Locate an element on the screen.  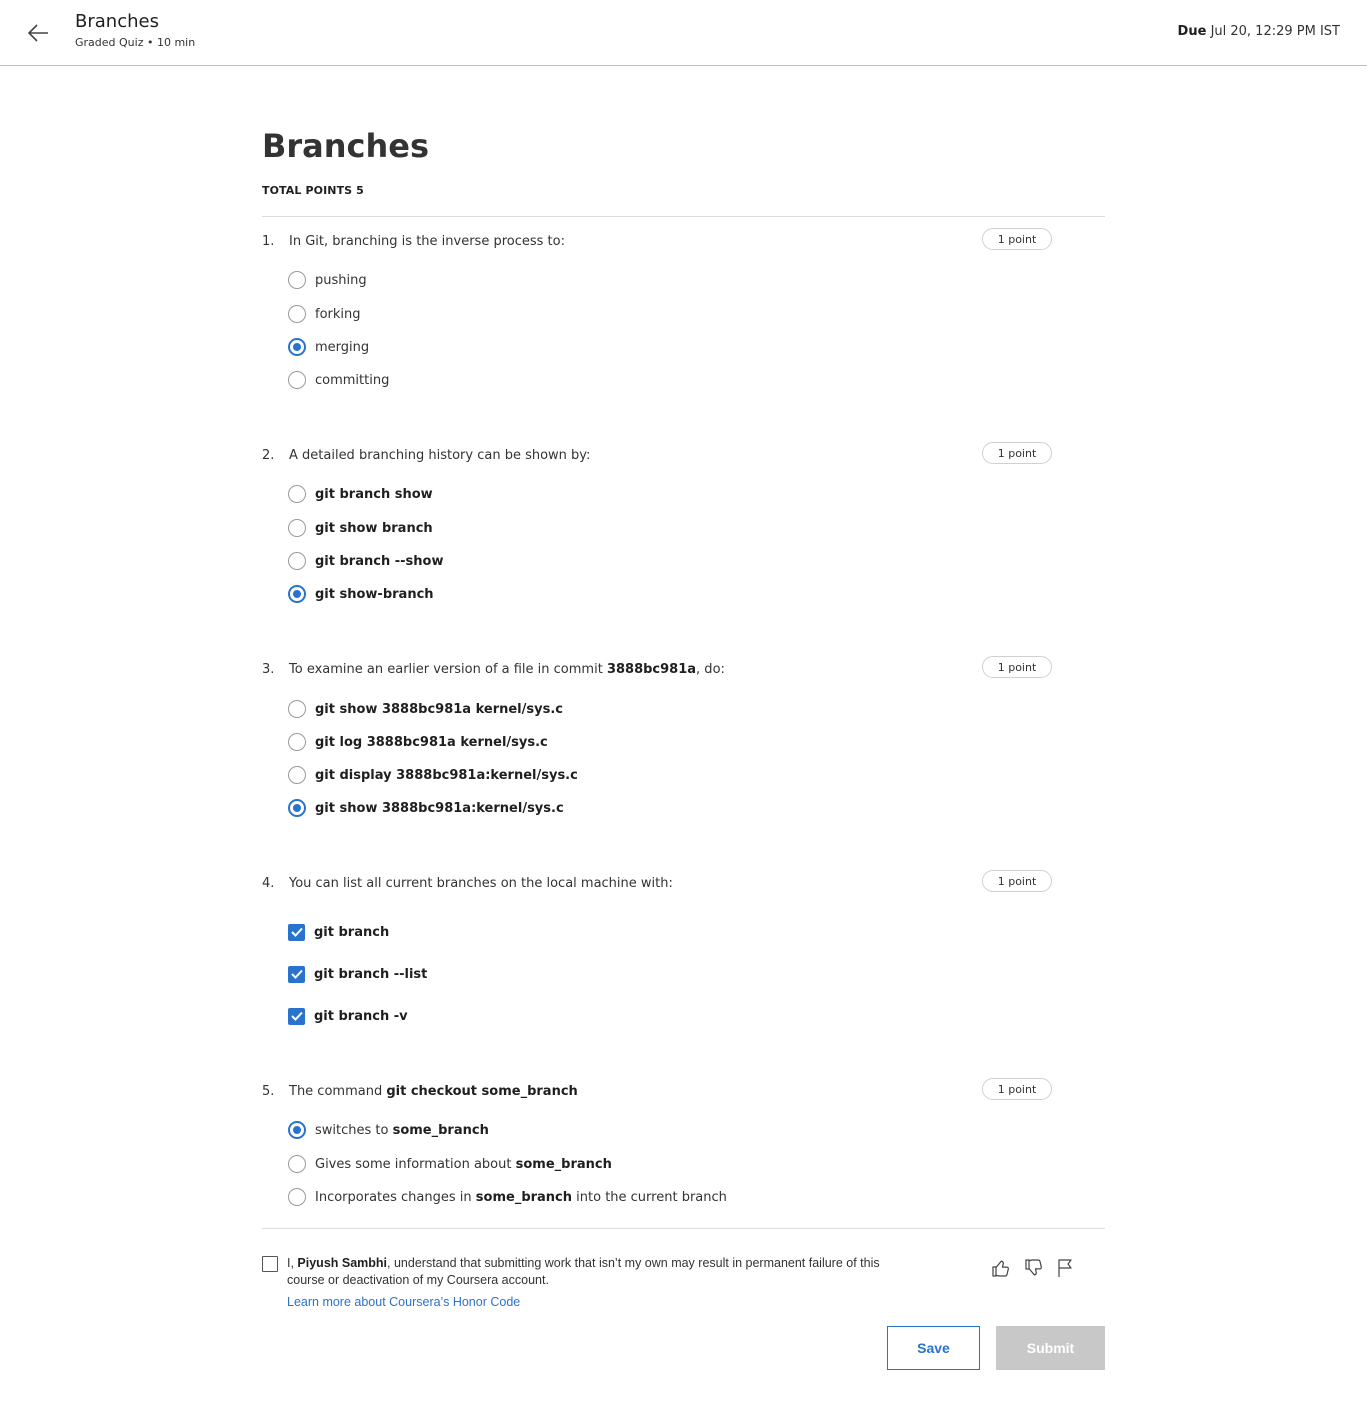
option-pushing: pushing is located at coordinates (327, 280).